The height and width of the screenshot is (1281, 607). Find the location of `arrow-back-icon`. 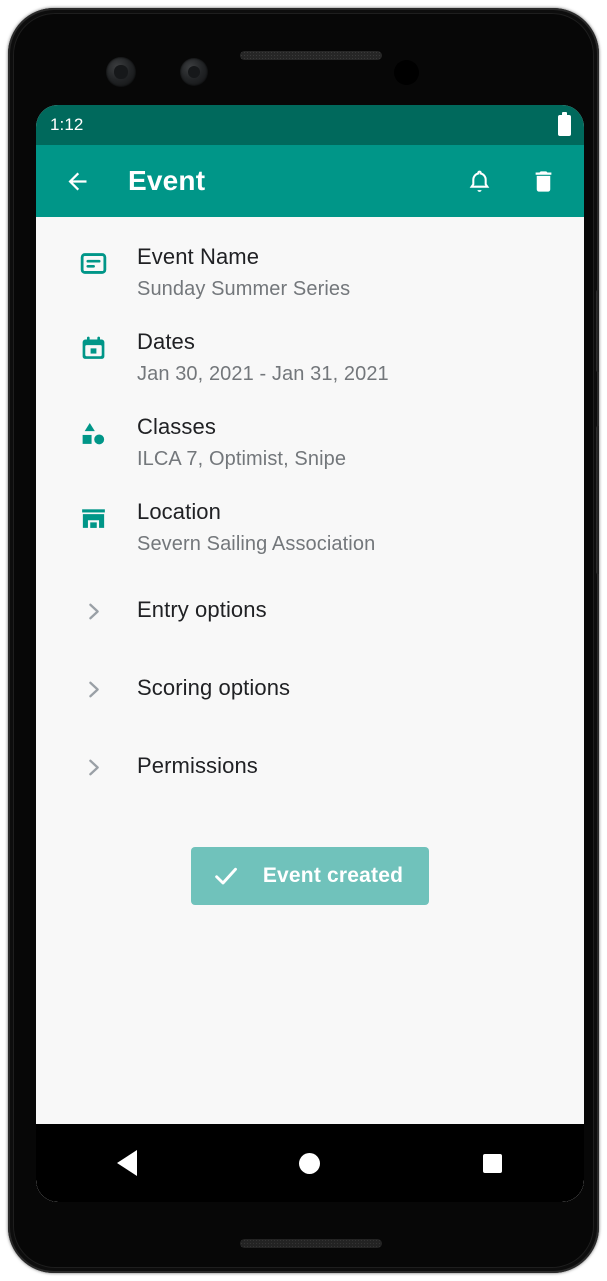

arrow-back-icon is located at coordinates (77, 181).